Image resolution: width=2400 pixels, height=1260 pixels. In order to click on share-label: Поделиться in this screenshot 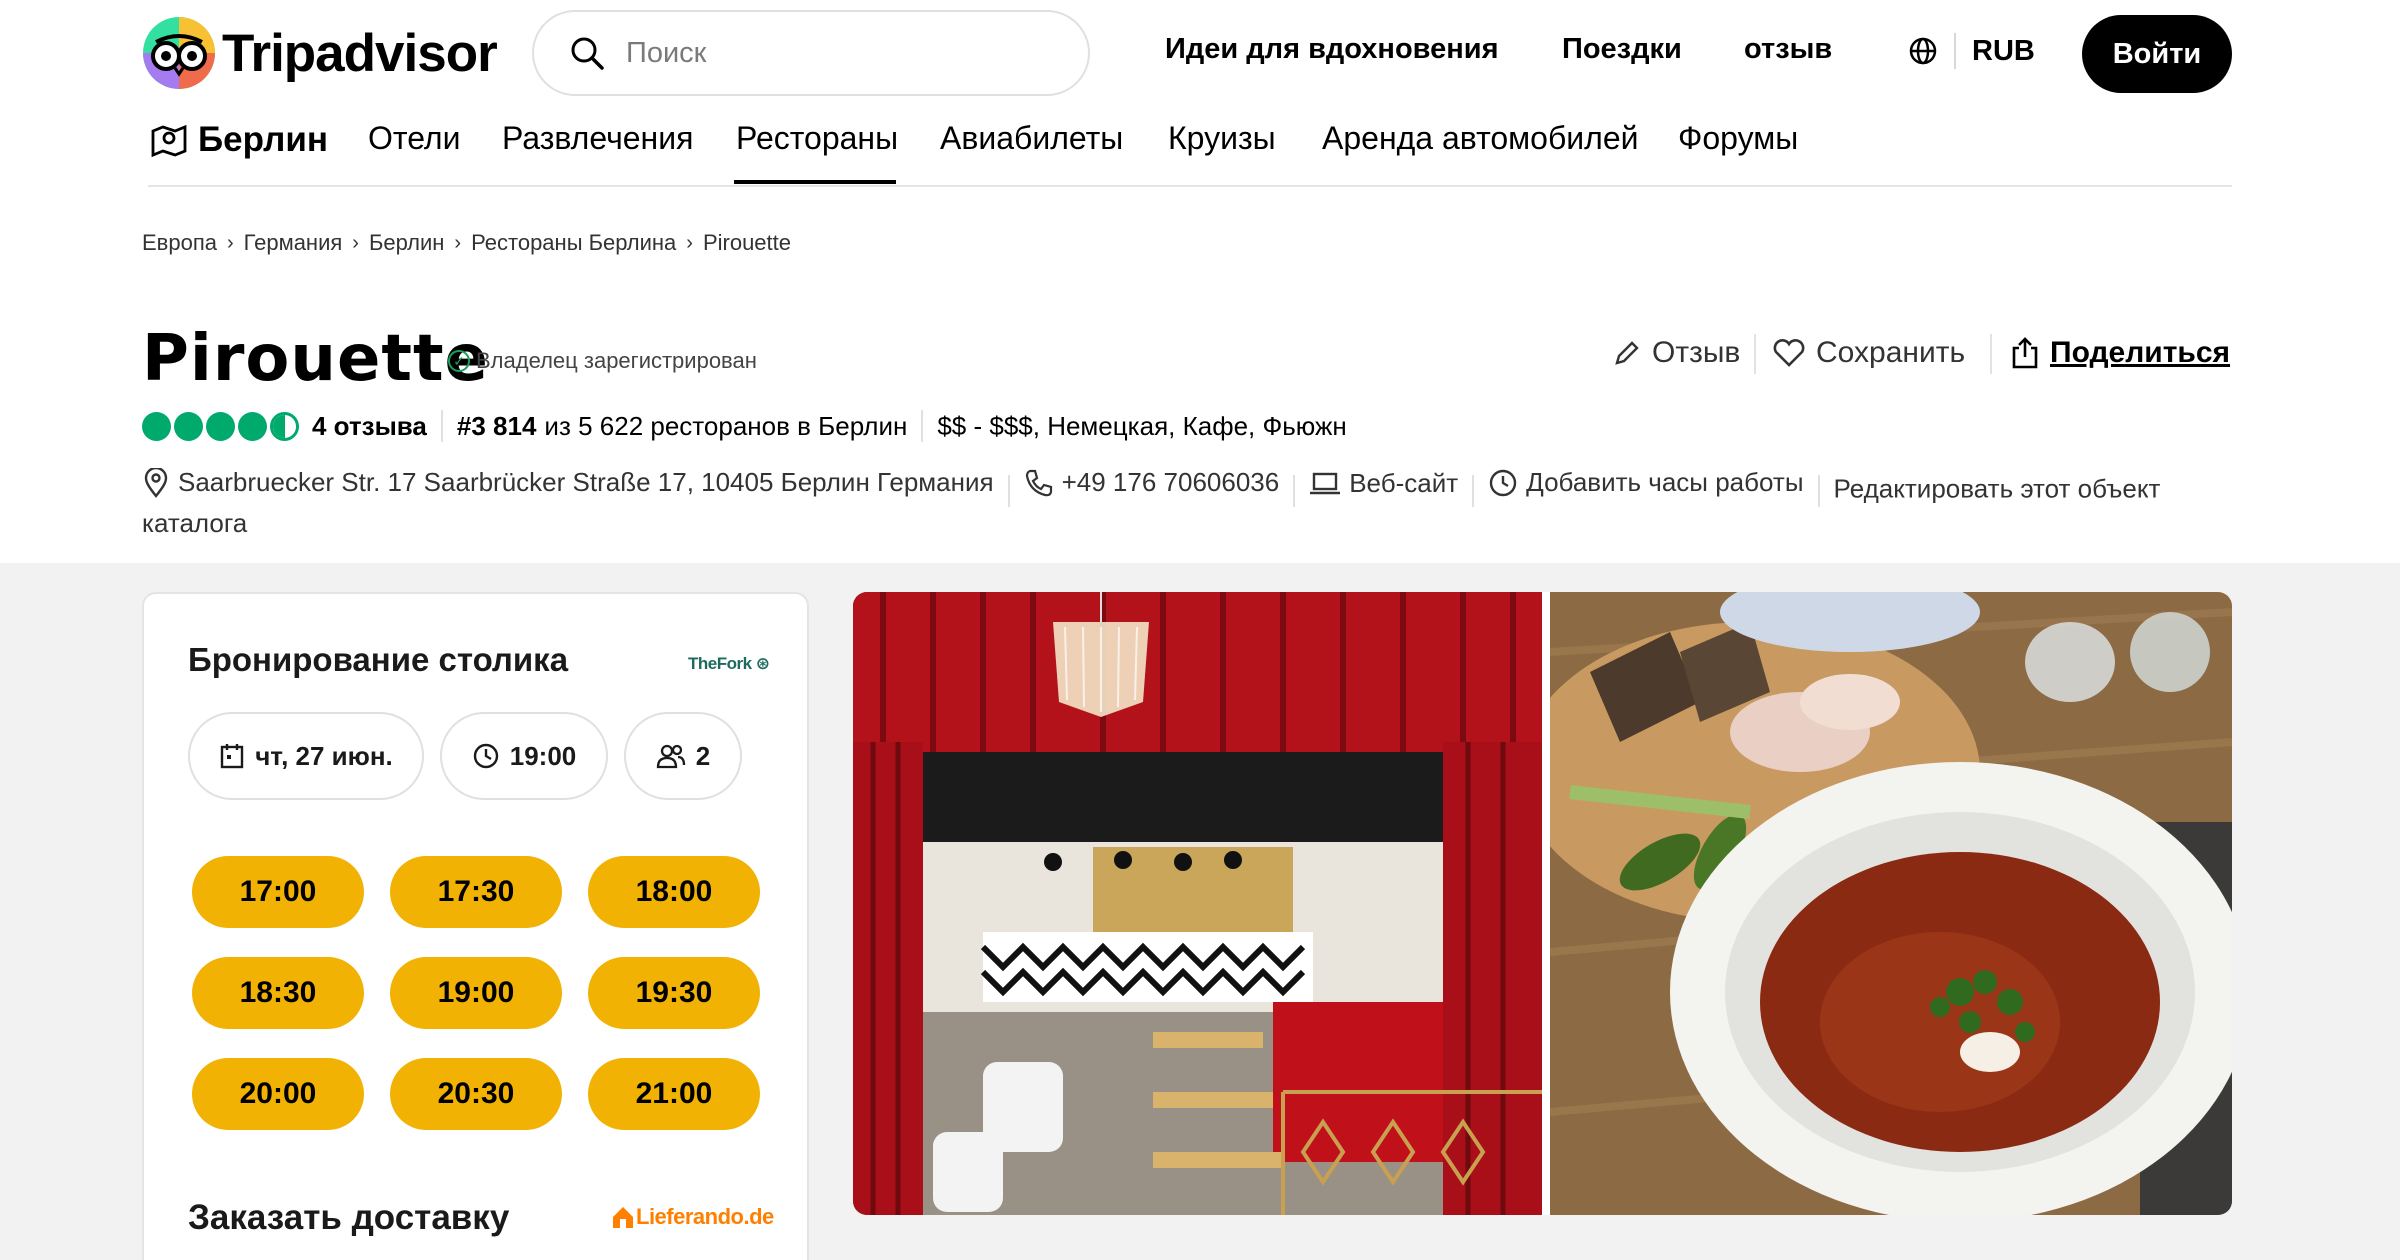, I will do `click(2140, 352)`.